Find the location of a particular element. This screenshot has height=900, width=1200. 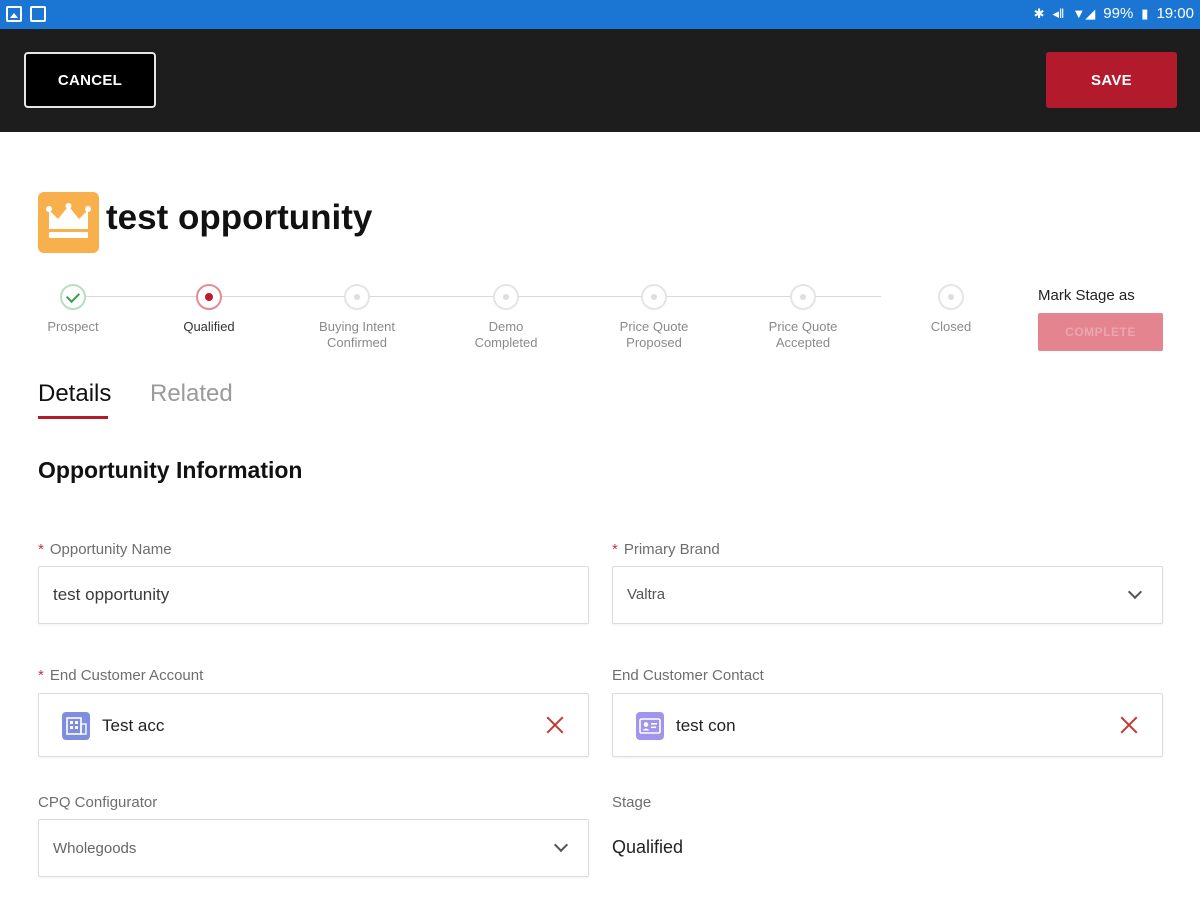

end-customer-contact-lookup: test con is located at coordinates (887, 725).